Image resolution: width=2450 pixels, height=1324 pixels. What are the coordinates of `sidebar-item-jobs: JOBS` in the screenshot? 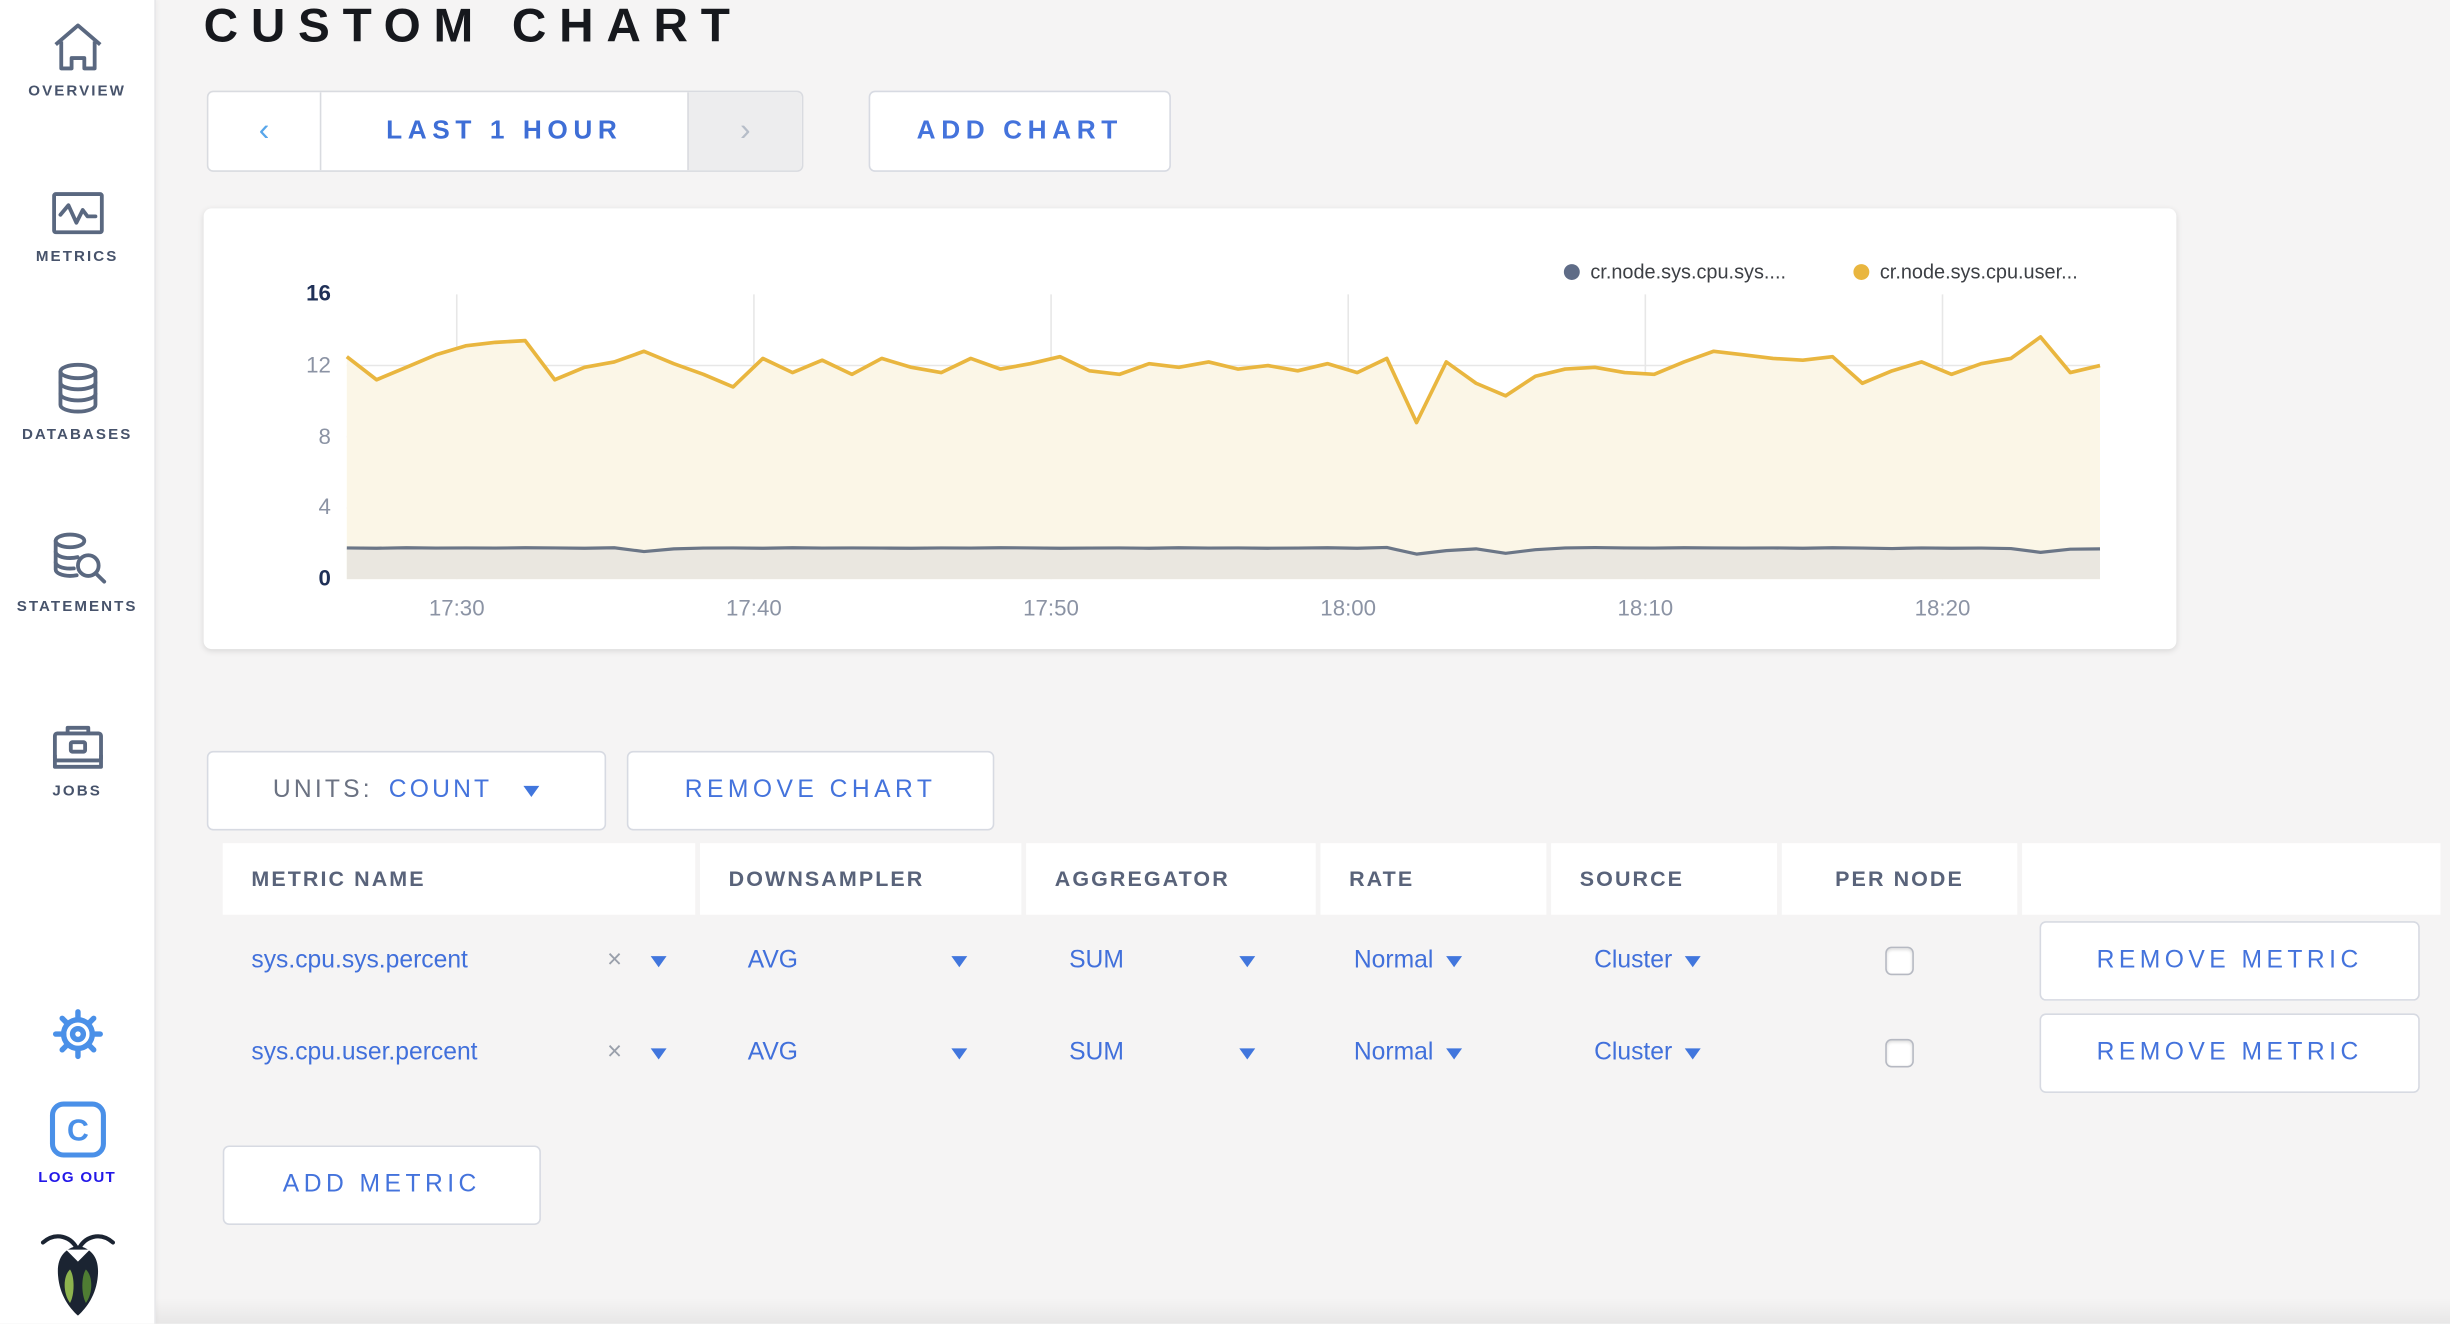 It's located at (77, 759).